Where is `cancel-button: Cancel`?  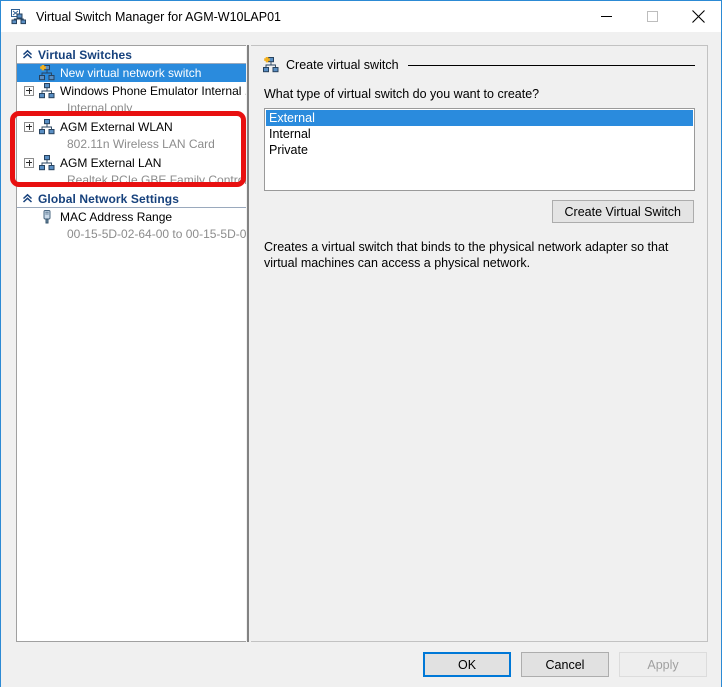 cancel-button: Cancel is located at coordinates (565, 664).